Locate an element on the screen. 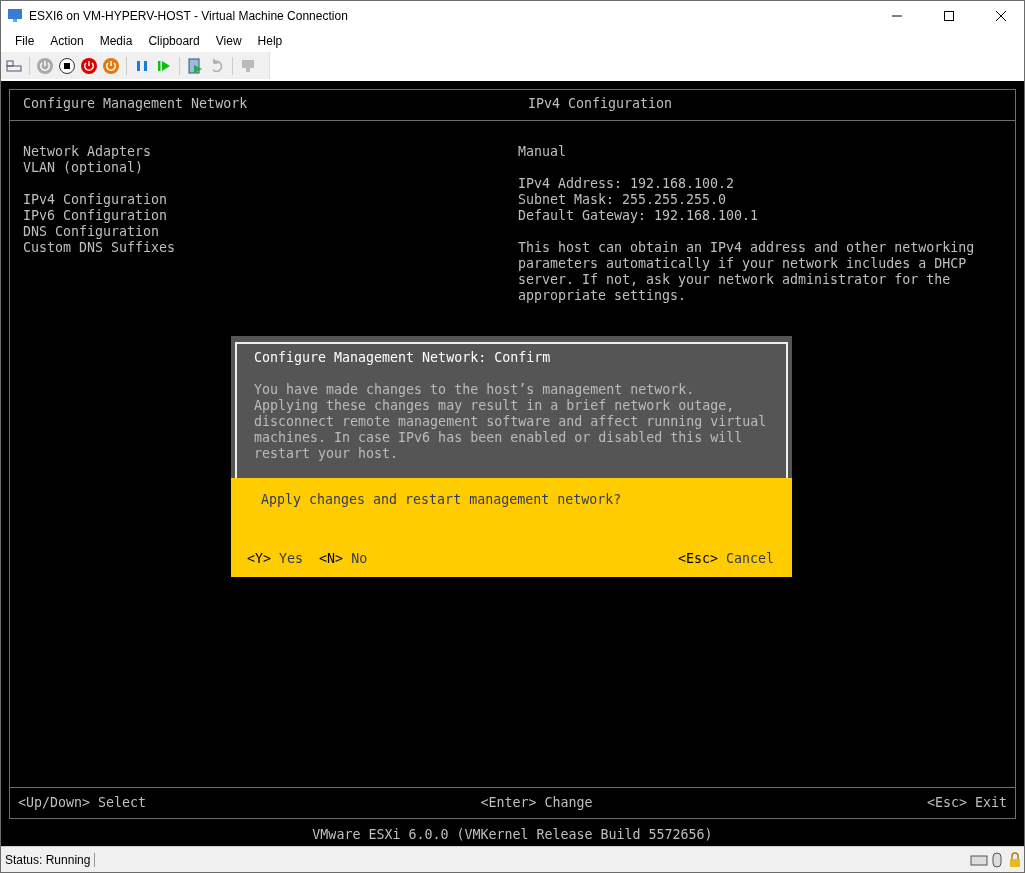 The height and width of the screenshot is (873, 1025). setting-text: Default Gateway: 192.168.100.1 is located at coordinates (638, 216).